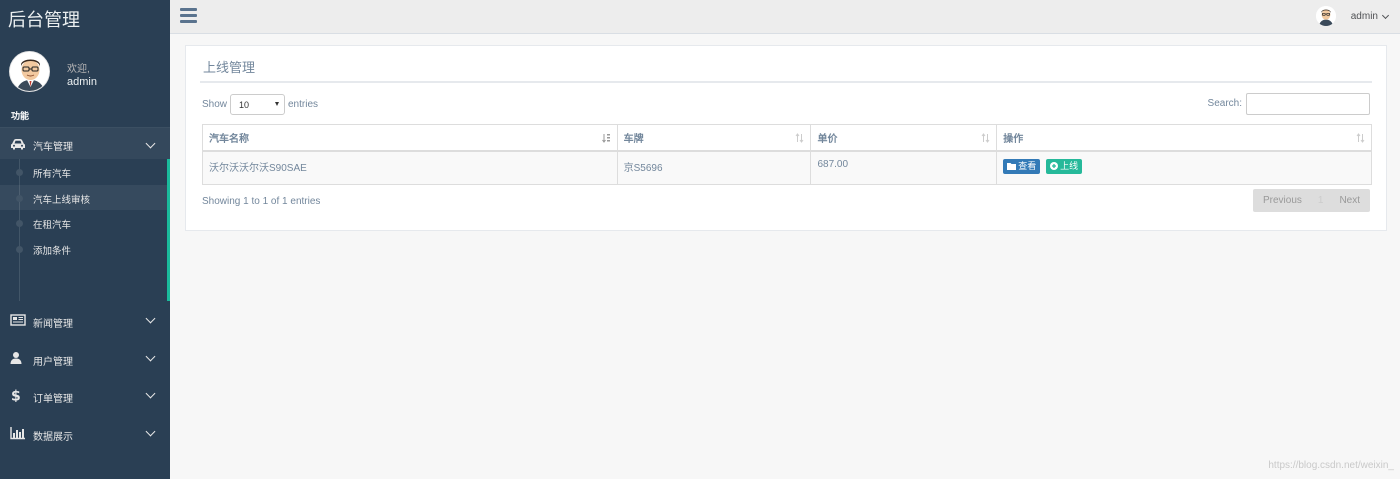  Describe the element at coordinates (188, 15) in the screenshot. I see `menu-toggle-icon` at that location.